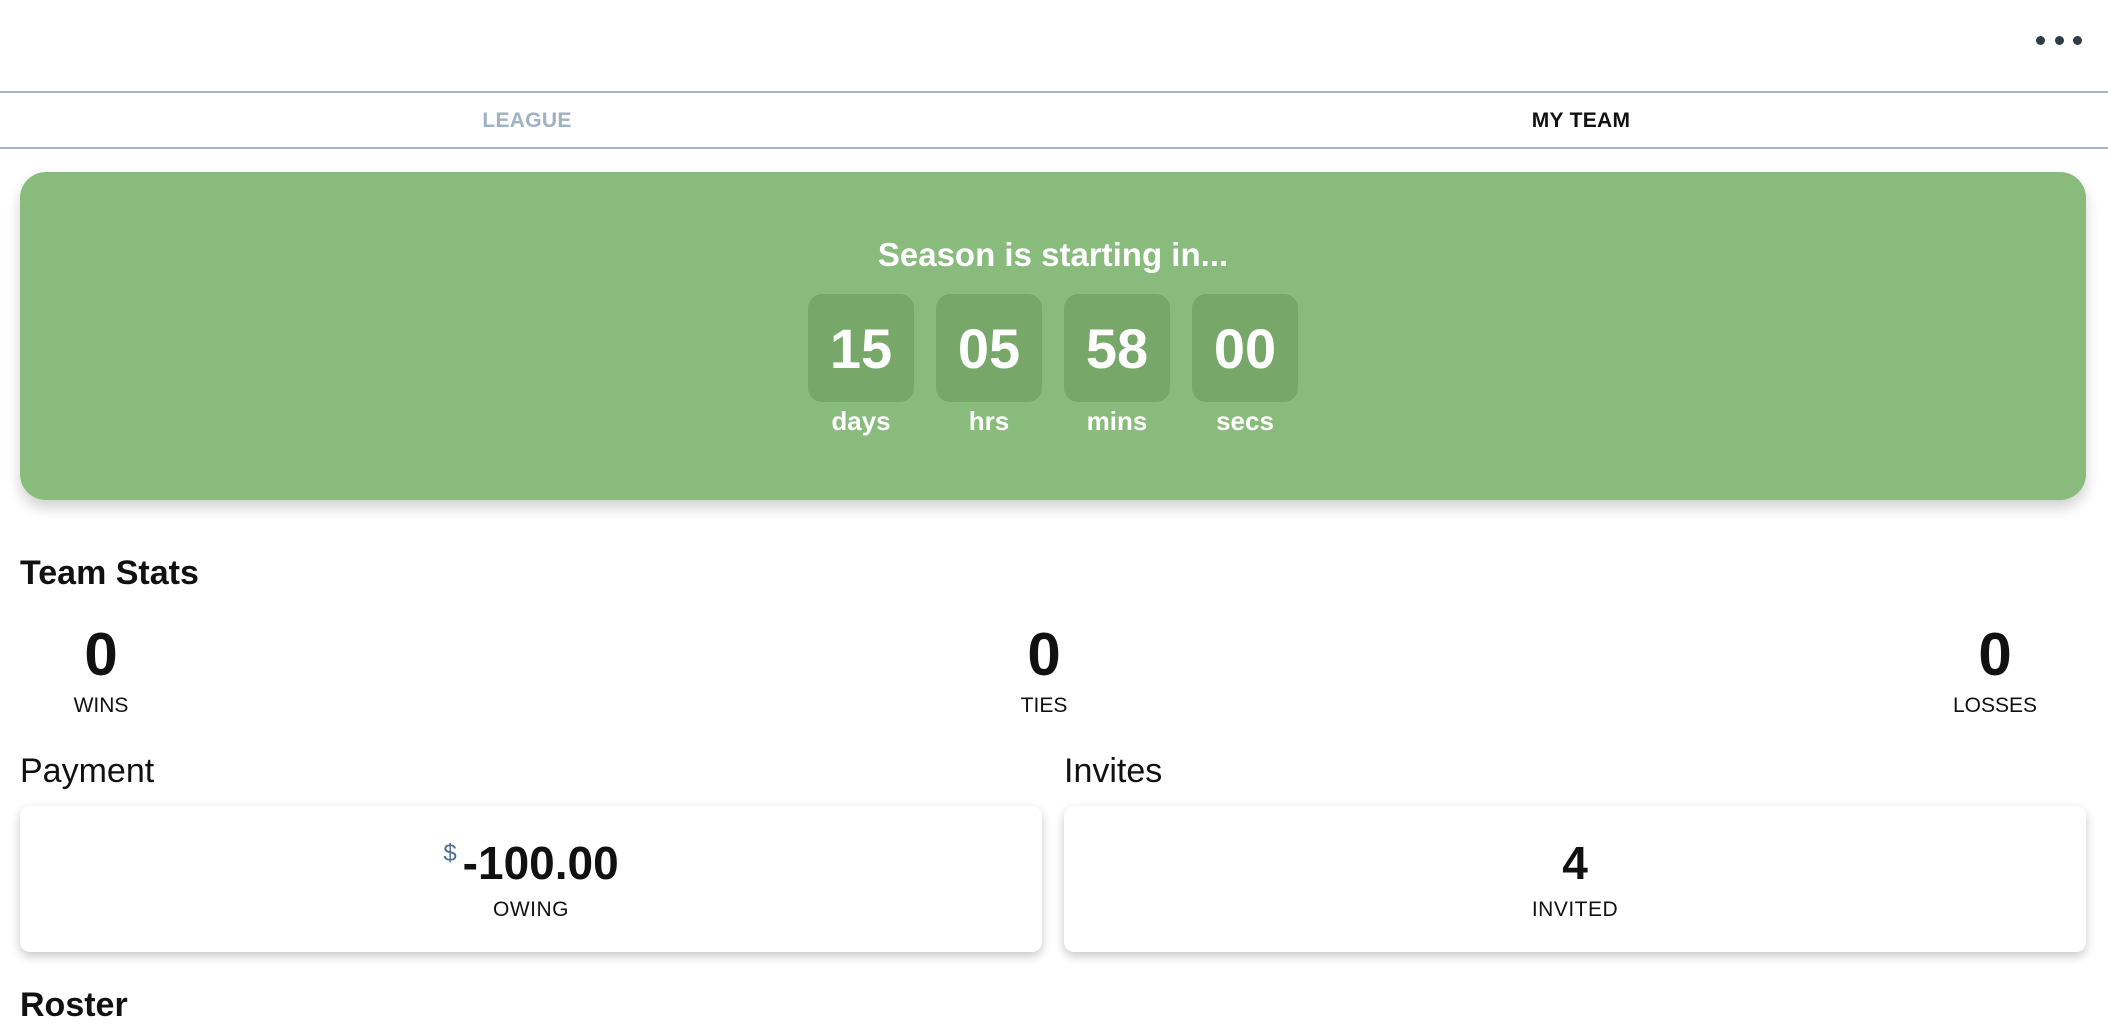 The width and height of the screenshot is (2108, 1030). I want to click on invites-card: 4 INVITED, so click(1575, 879).